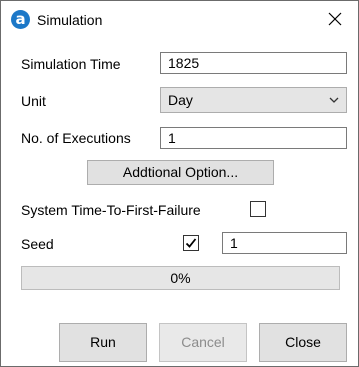  What do you see at coordinates (253, 138) in the screenshot?
I see `executions-input: 1` at bounding box center [253, 138].